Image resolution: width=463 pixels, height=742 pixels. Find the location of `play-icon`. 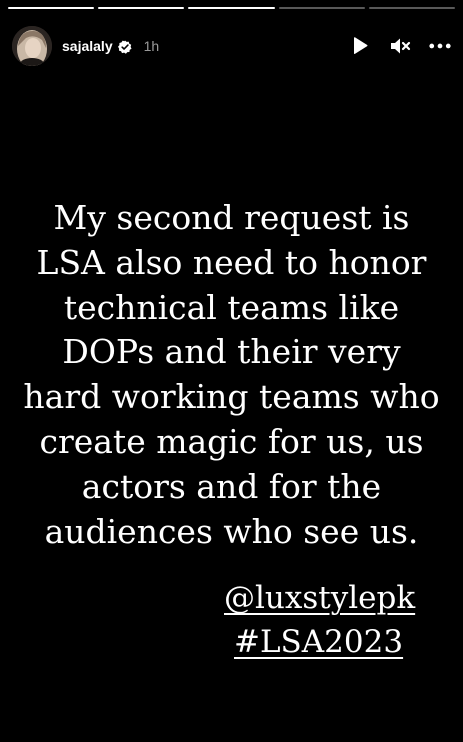

play-icon is located at coordinates (360, 46).